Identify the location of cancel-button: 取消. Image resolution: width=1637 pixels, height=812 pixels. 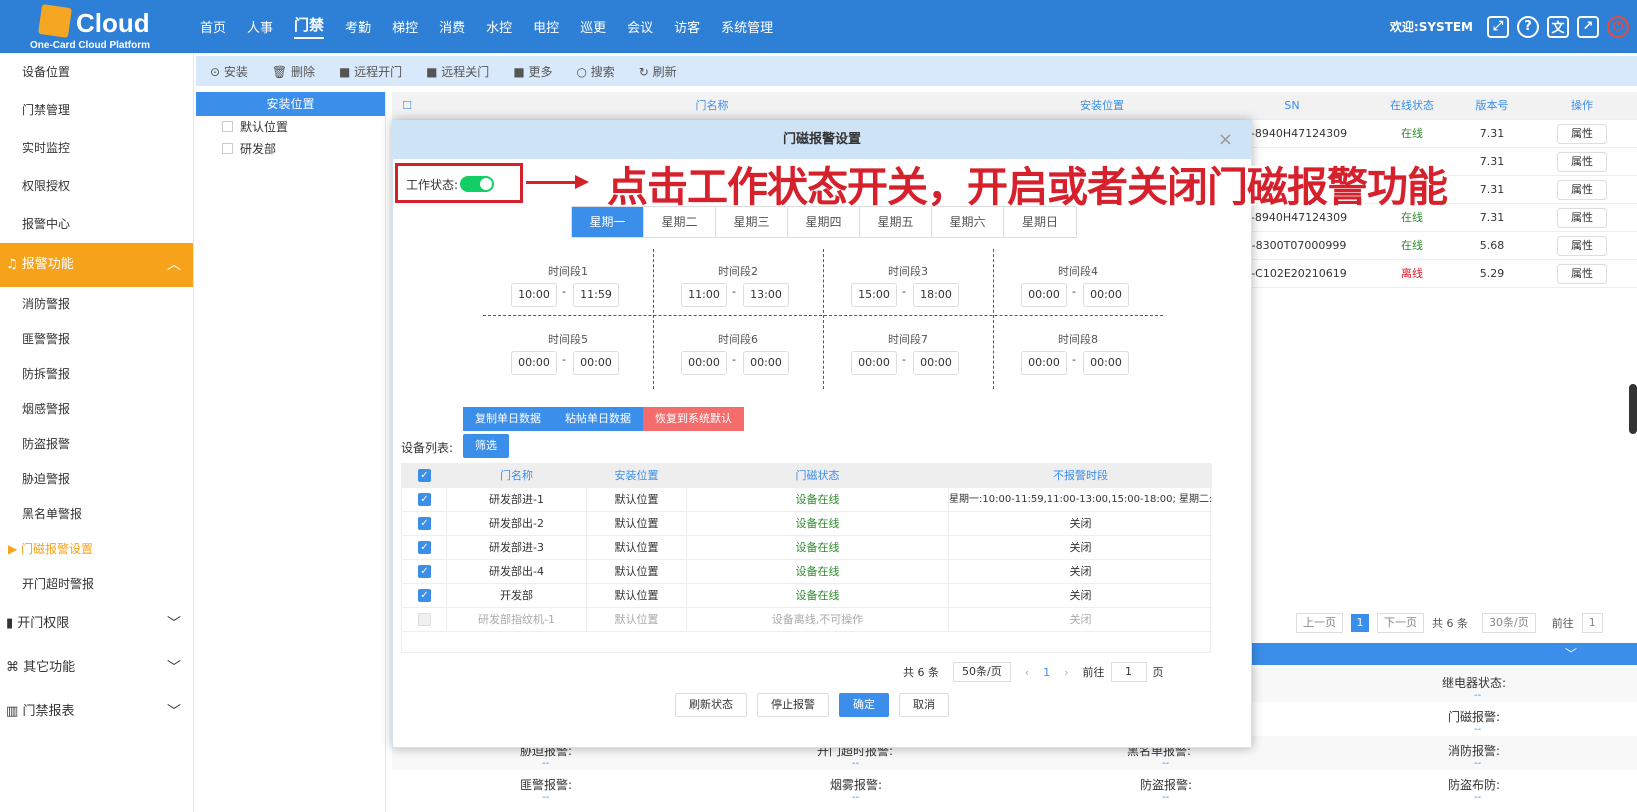
(924, 705).